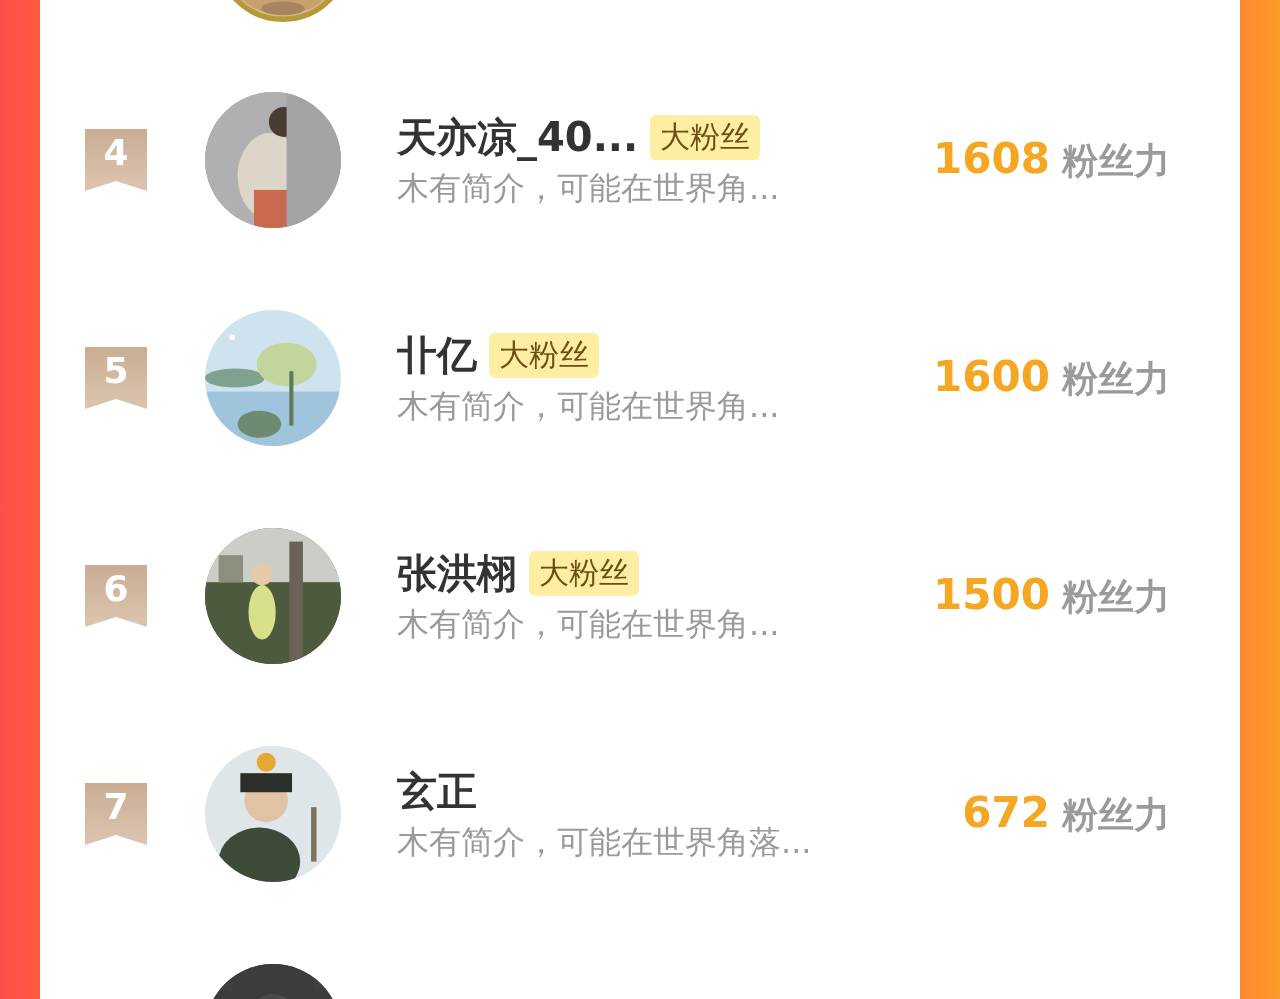 This screenshot has height=999, width=1280. What do you see at coordinates (437, 355) in the screenshot?
I see `user-name: 卝亿` at bounding box center [437, 355].